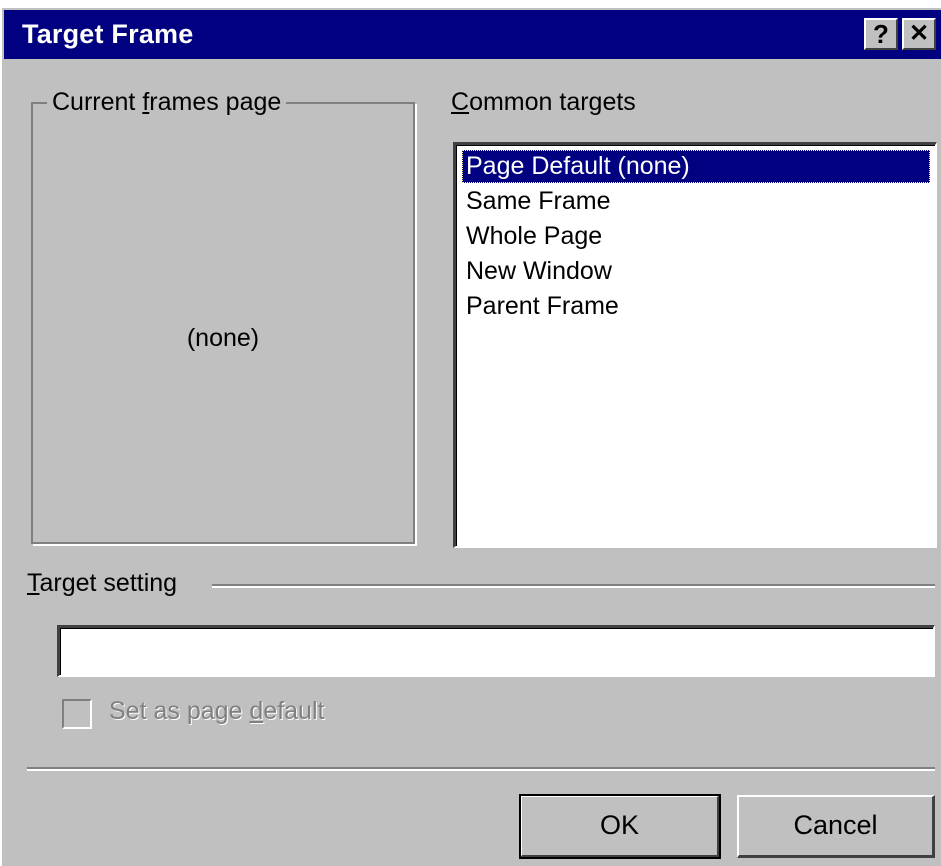 Image resolution: width=941 pixels, height=866 pixels. What do you see at coordinates (696, 166) in the screenshot?
I see `list-item-page-default: Page Default (none)` at bounding box center [696, 166].